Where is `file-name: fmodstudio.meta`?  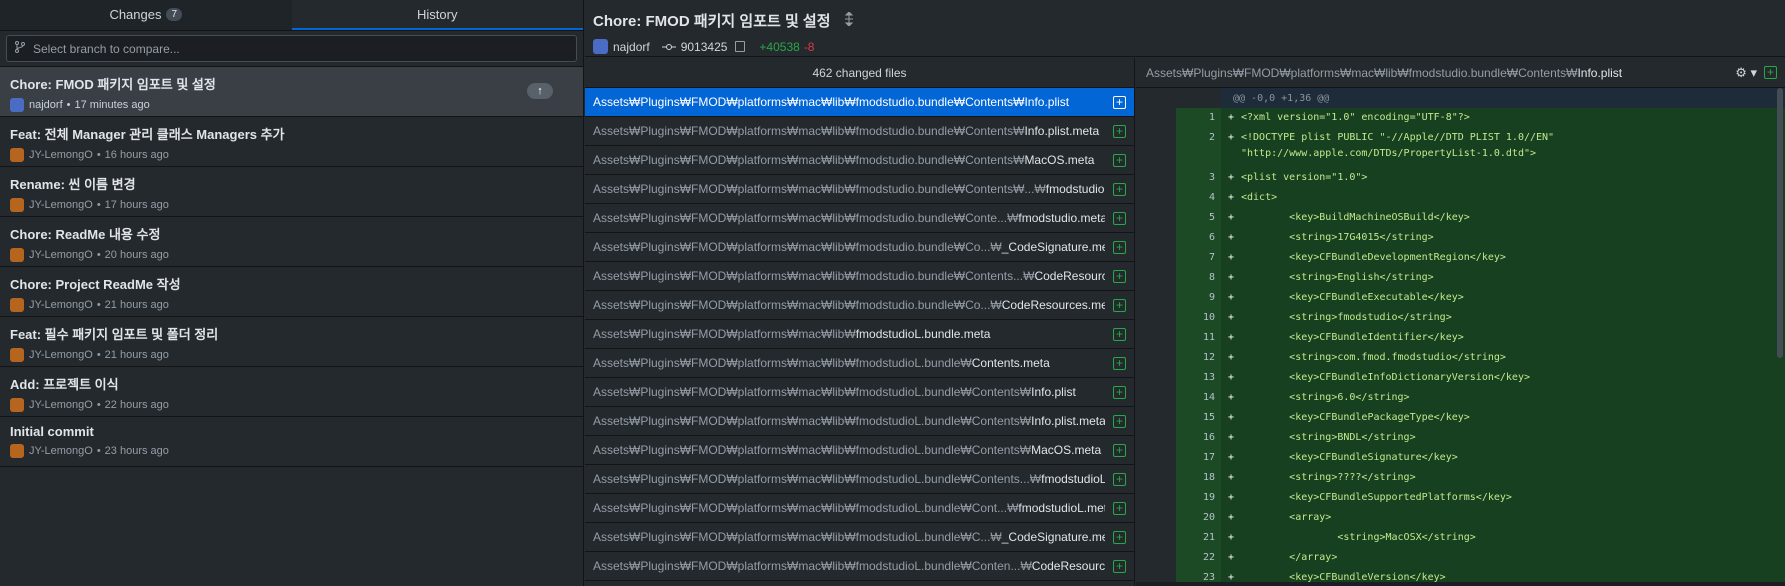
file-name: fmodstudio.meta is located at coordinates (1061, 218).